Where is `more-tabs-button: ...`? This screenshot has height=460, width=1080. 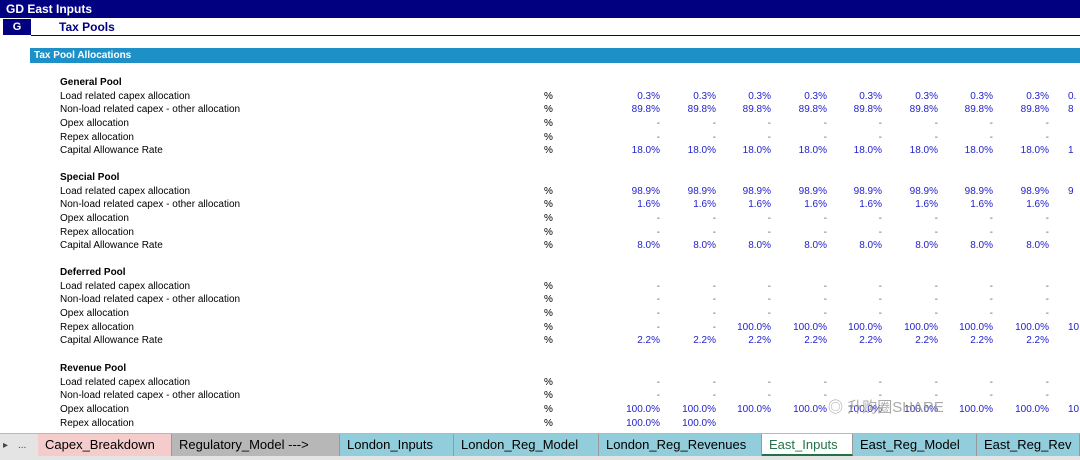 more-tabs-button: ... is located at coordinates (22, 446).